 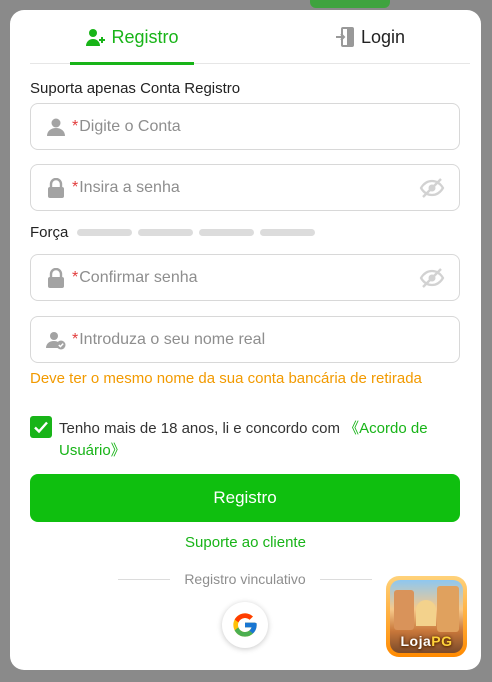 I want to click on promo-artwork: LojaPG, so click(x=426, y=616).